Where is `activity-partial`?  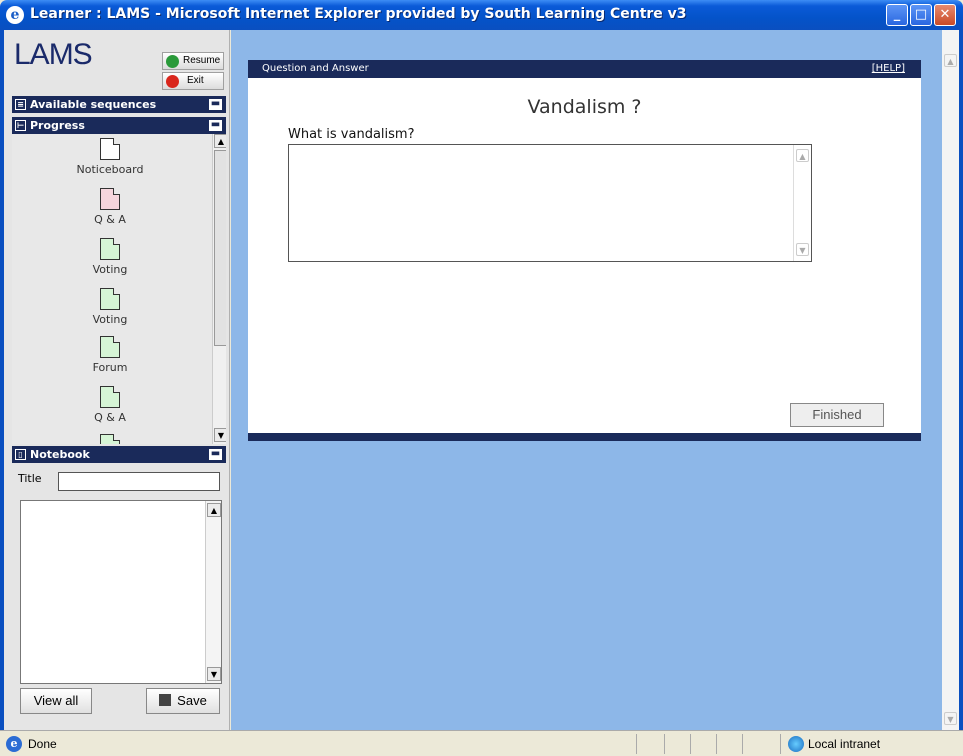 activity-partial is located at coordinates (110, 439).